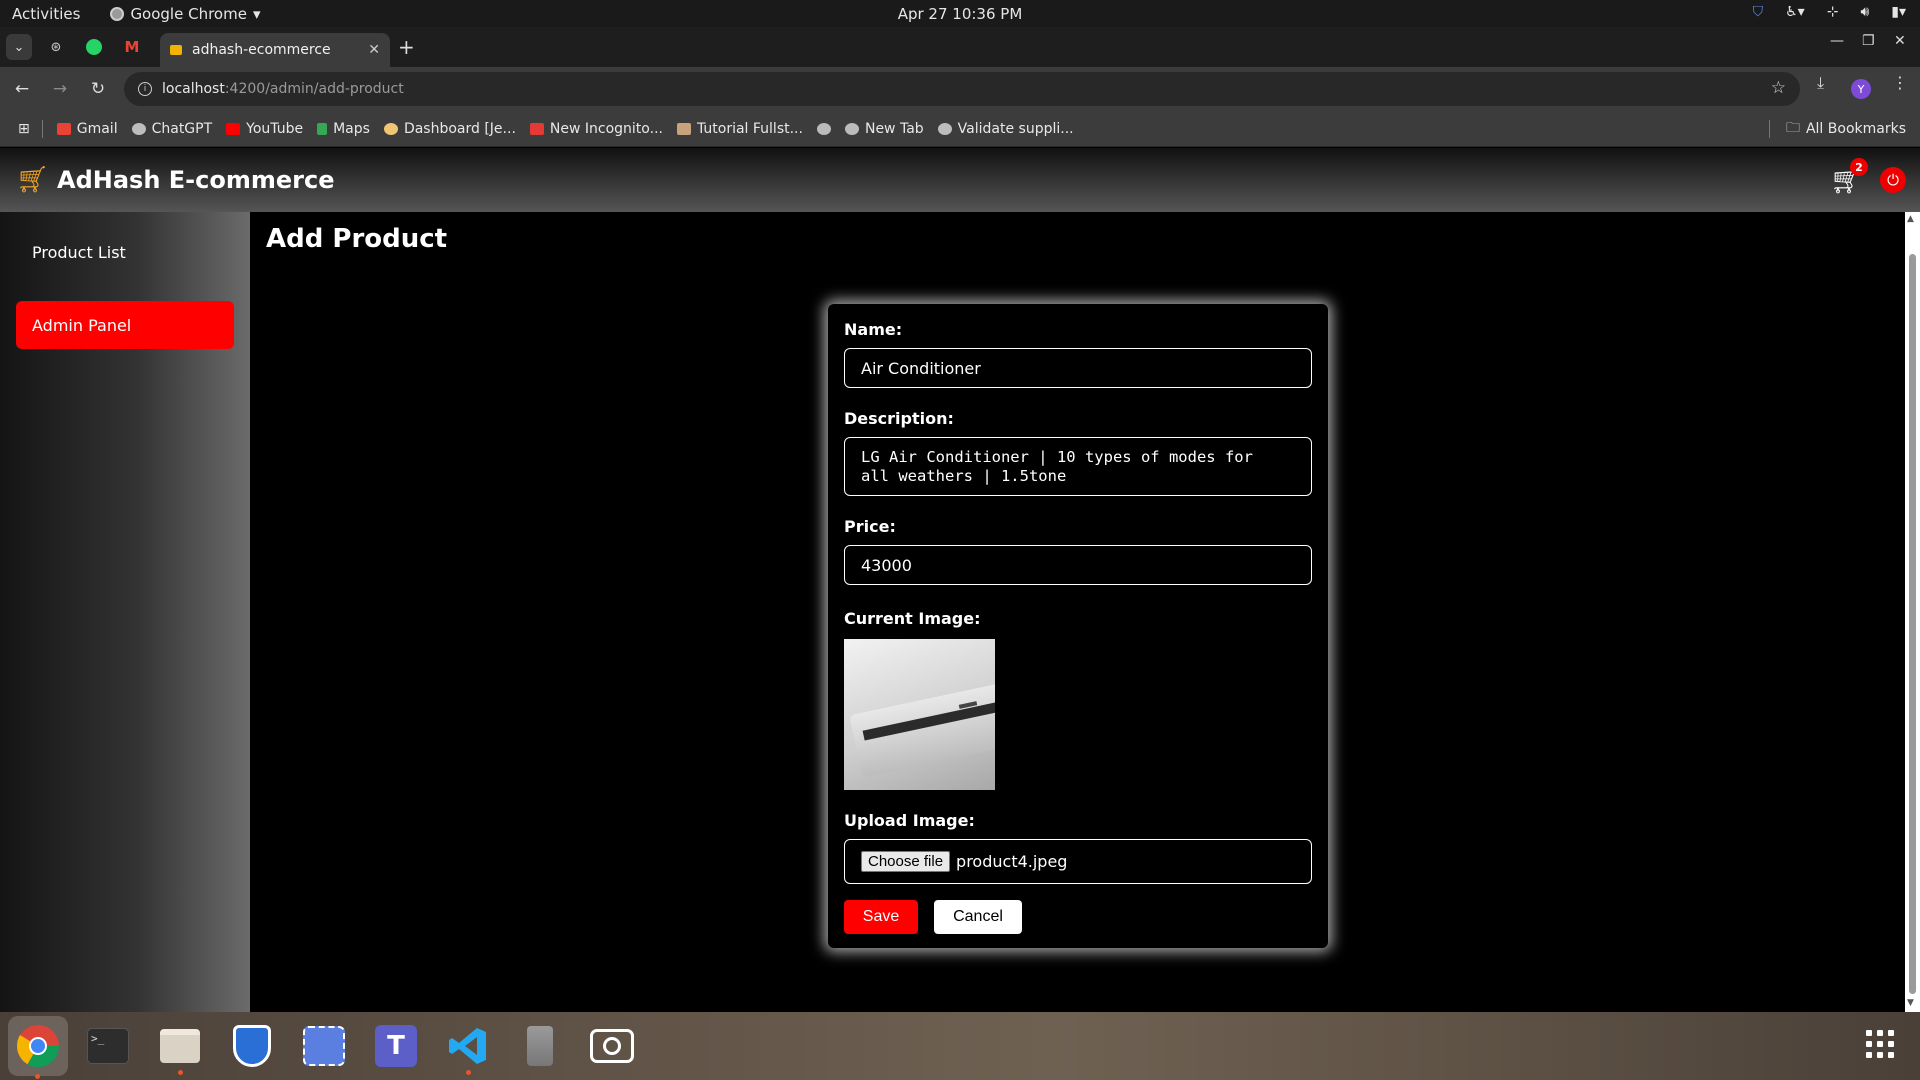 The image size is (1920, 1080). What do you see at coordinates (1861, 89) in the screenshot?
I see `profile-avatar: Y` at bounding box center [1861, 89].